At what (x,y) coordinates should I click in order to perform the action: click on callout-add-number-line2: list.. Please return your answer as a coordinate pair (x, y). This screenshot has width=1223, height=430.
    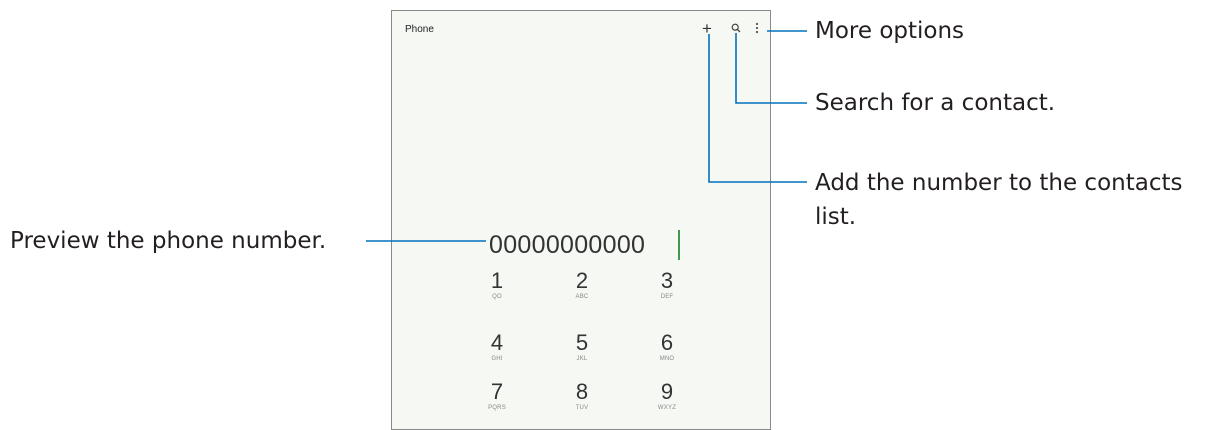
    Looking at the image, I should click on (836, 217).